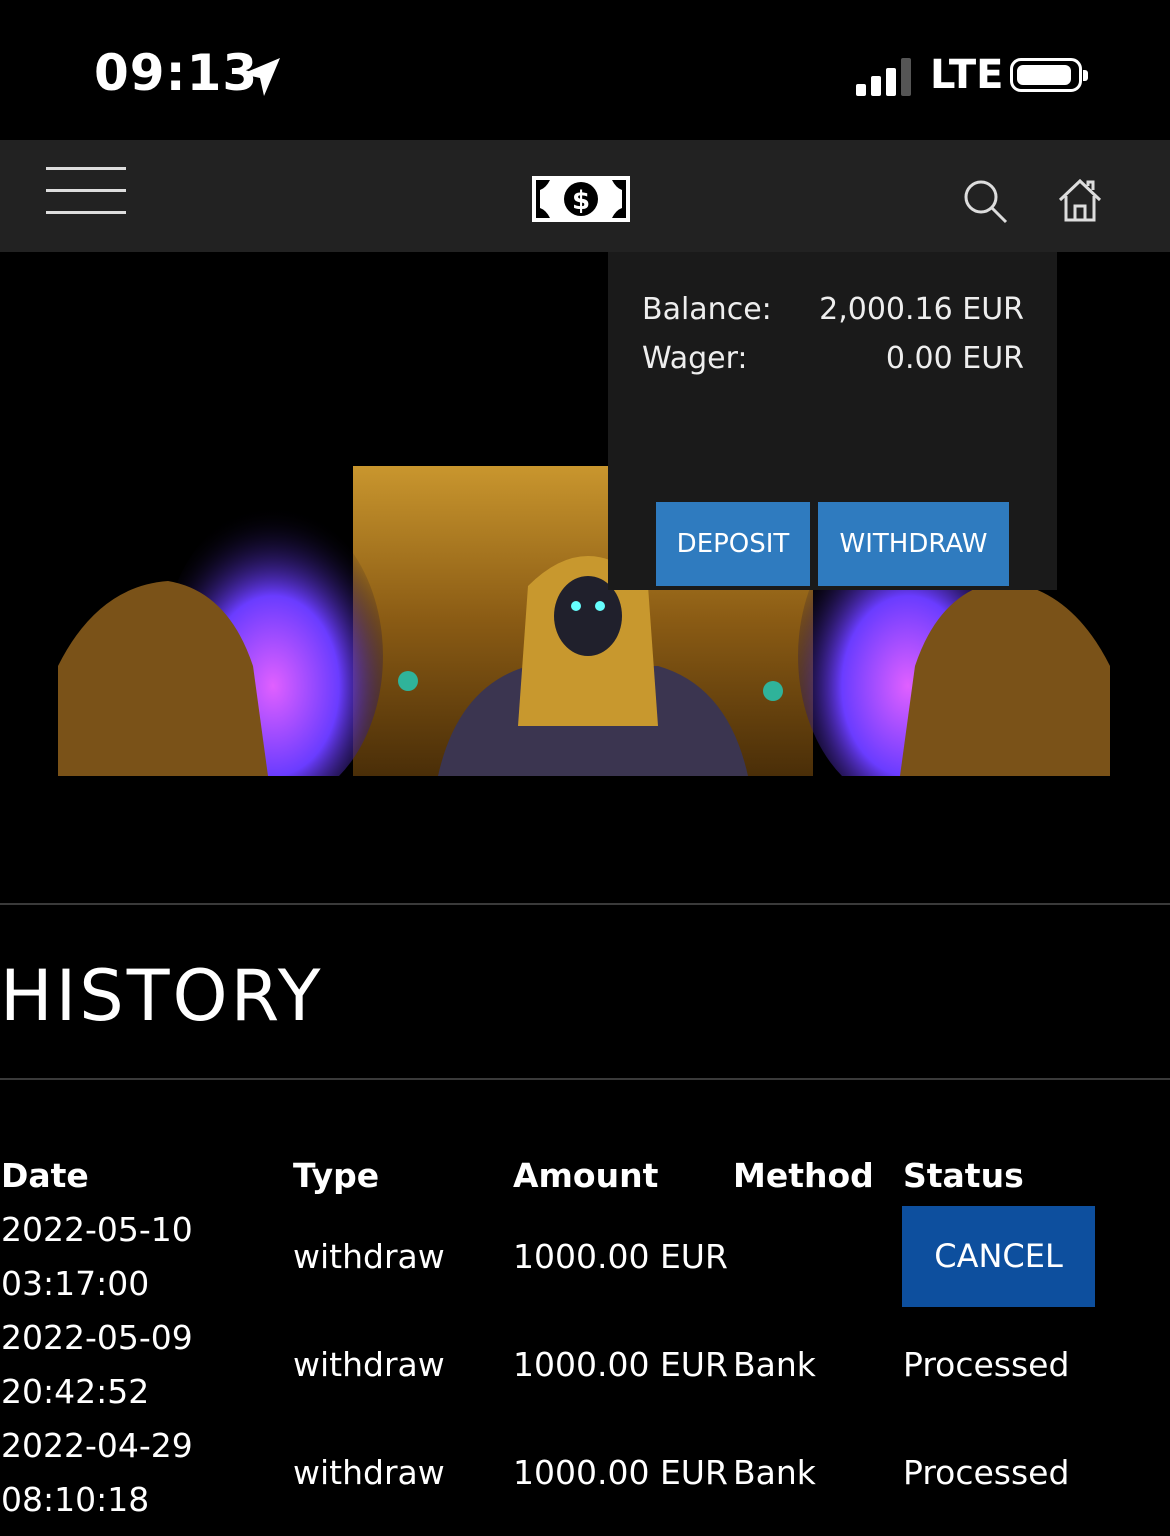 Image resolution: width=1170 pixels, height=1536 pixels. I want to click on column-header-status: Status, so click(963, 1175).